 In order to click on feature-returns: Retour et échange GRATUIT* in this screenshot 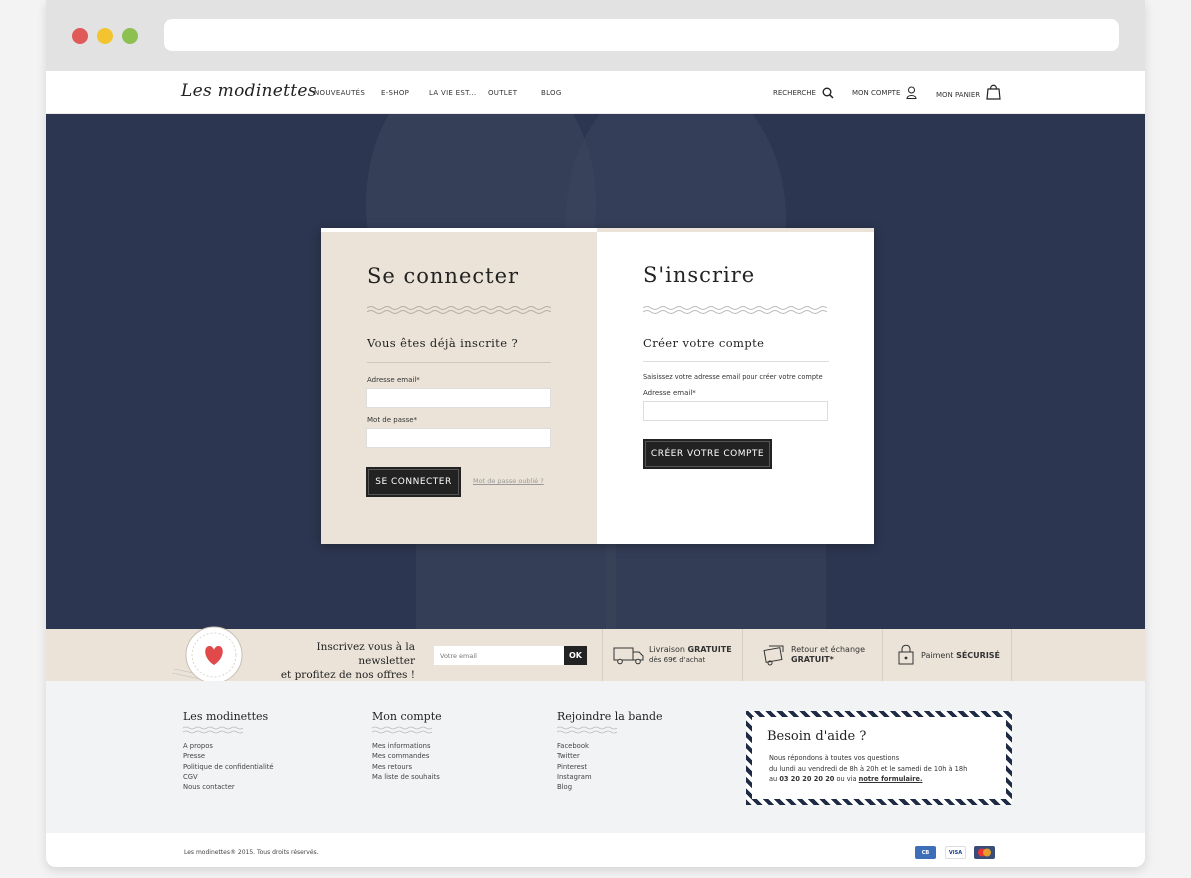, I will do `click(828, 655)`.